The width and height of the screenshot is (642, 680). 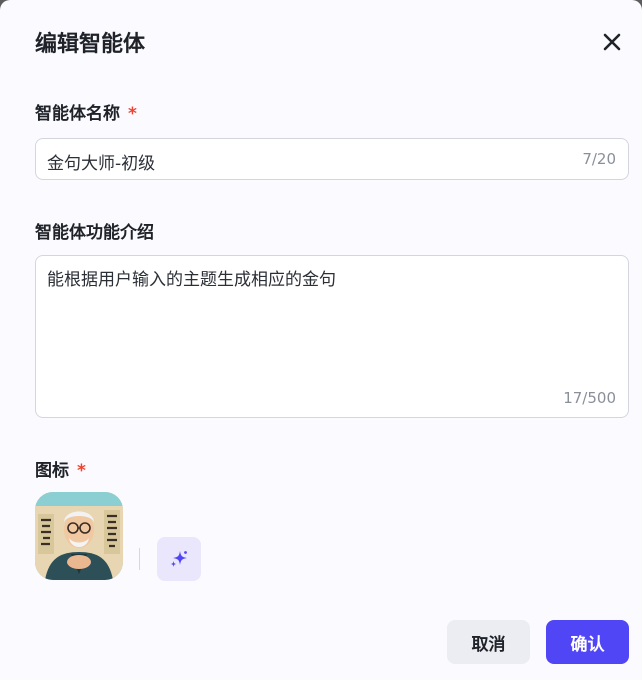 I want to click on close-icon, so click(x=612, y=42).